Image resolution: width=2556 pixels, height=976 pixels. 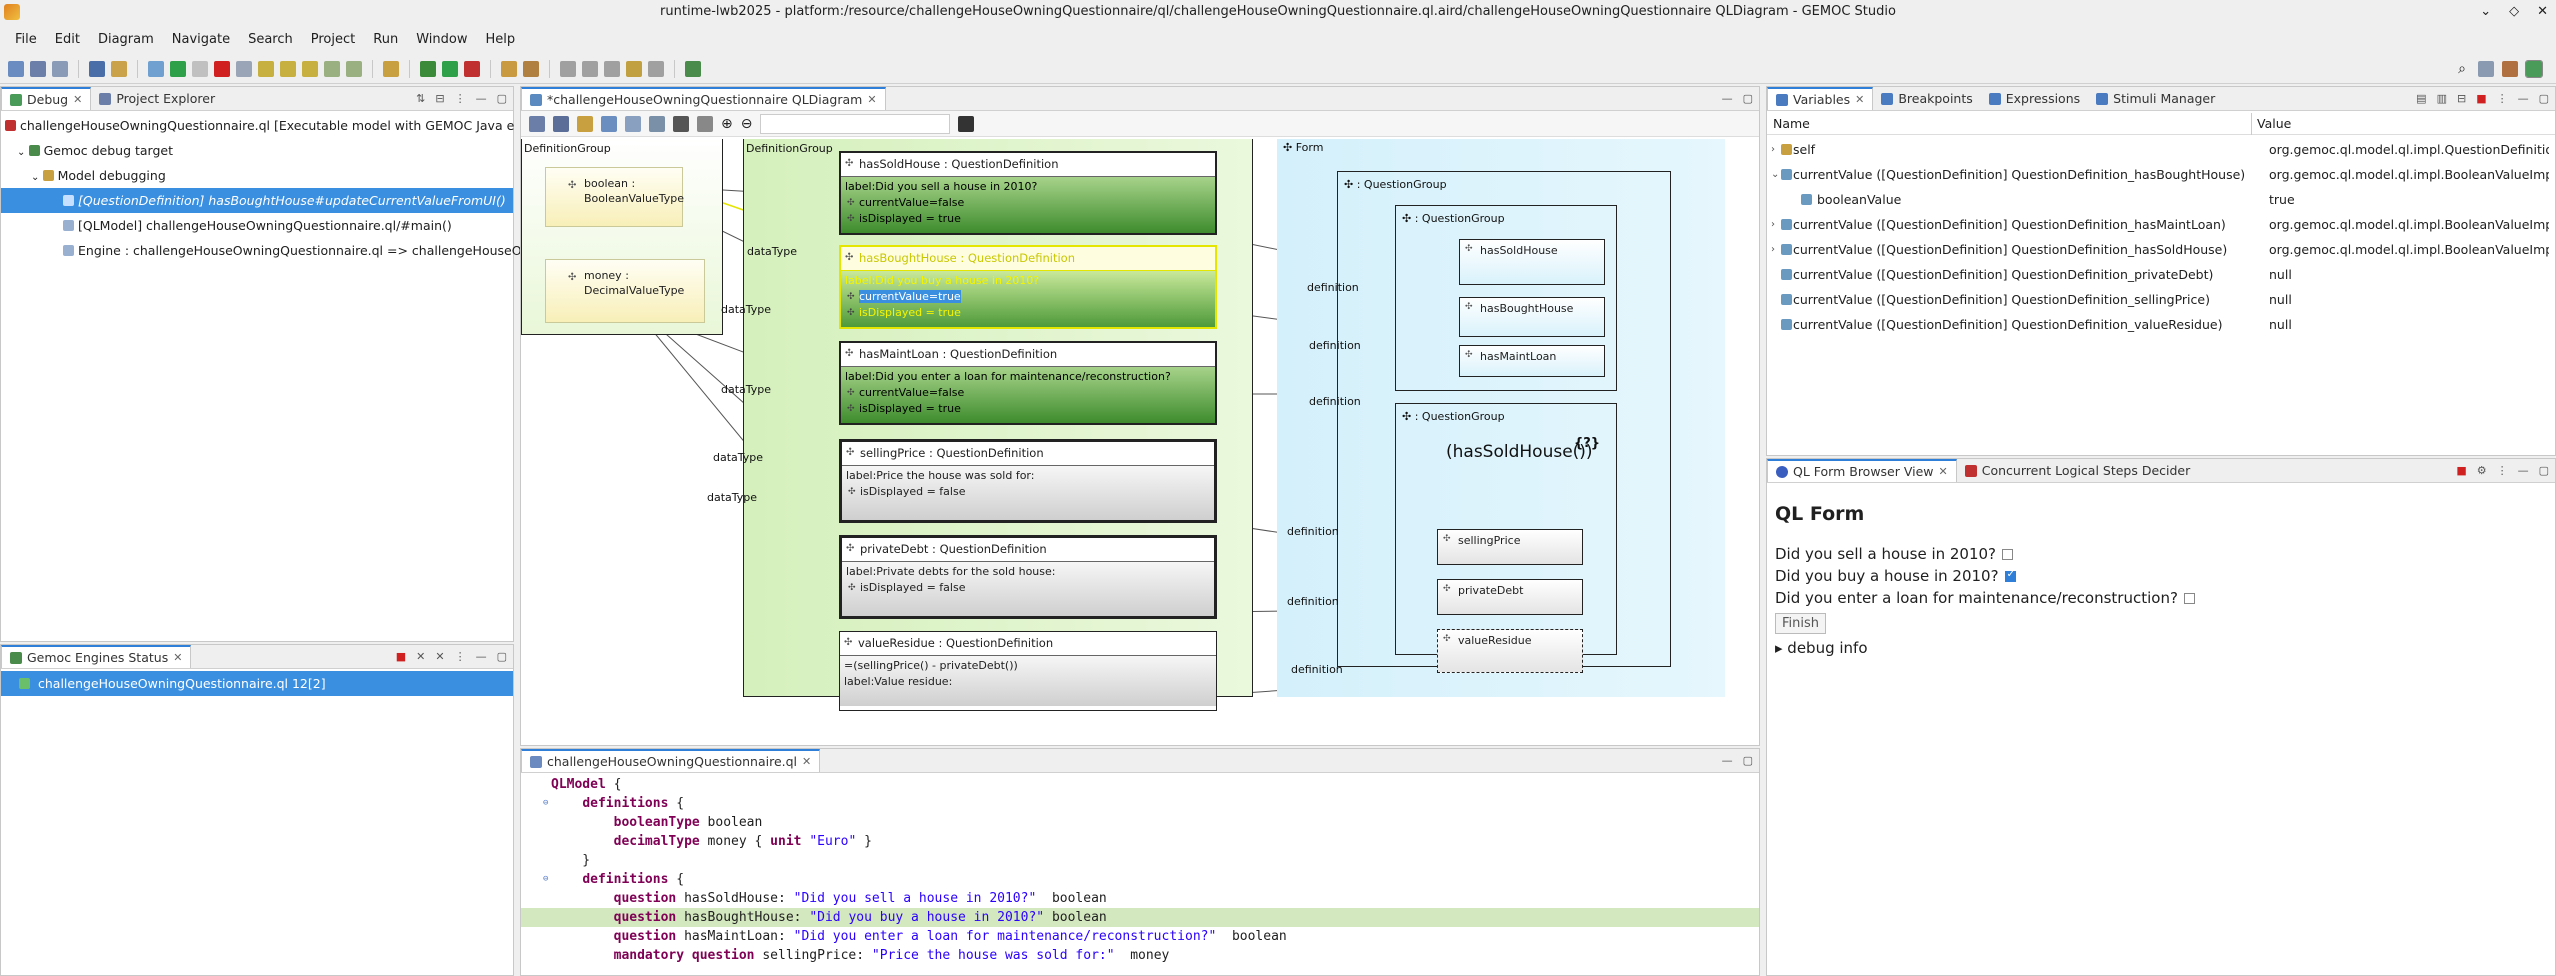 I want to click on form-question-hasBoughtHouse: hasBoughtHouse, so click(x=1532, y=317).